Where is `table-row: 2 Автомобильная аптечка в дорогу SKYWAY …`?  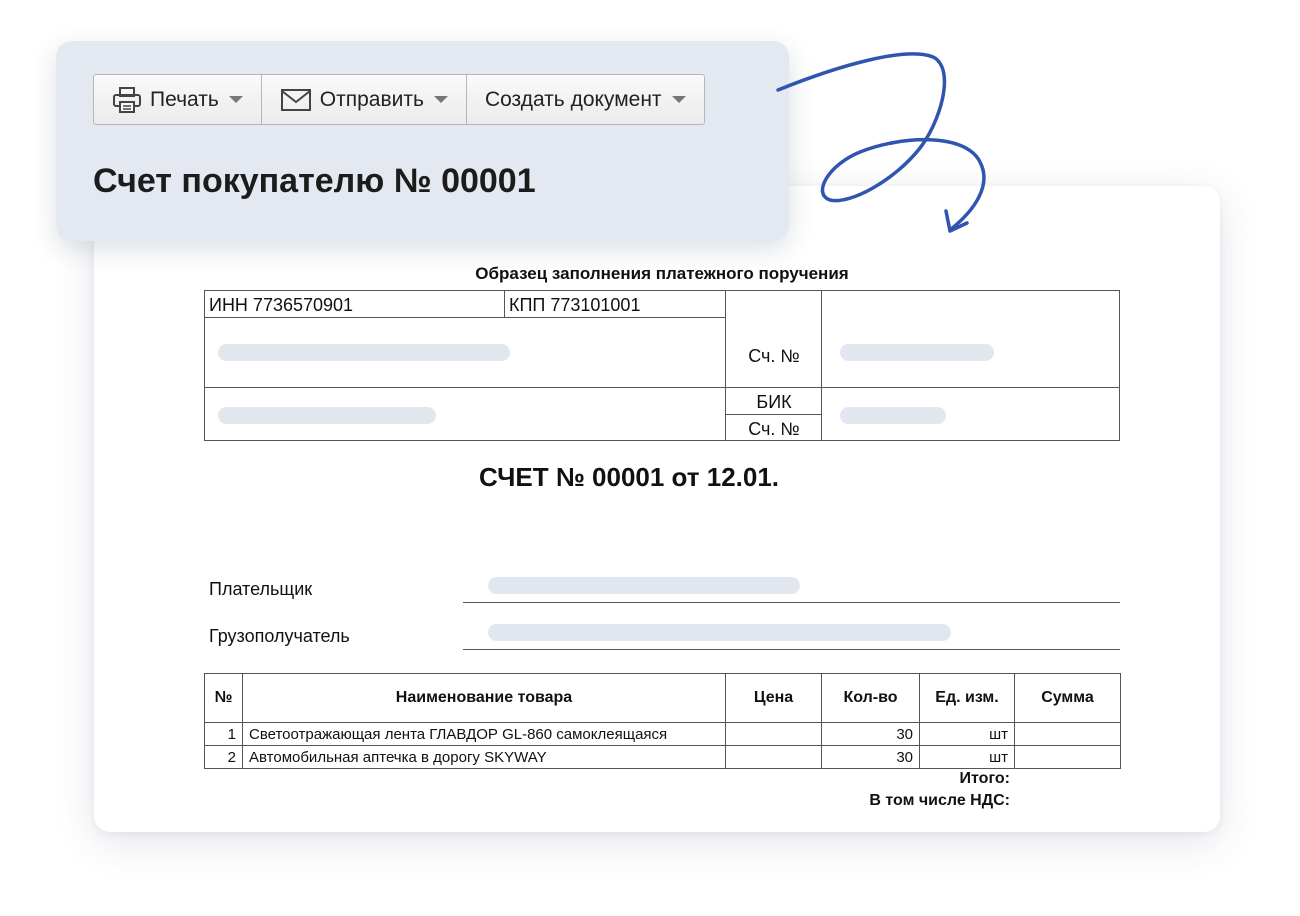 table-row: 2 Автомобильная аптечка в дорогу SKYWAY … is located at coordinates (662, 757).